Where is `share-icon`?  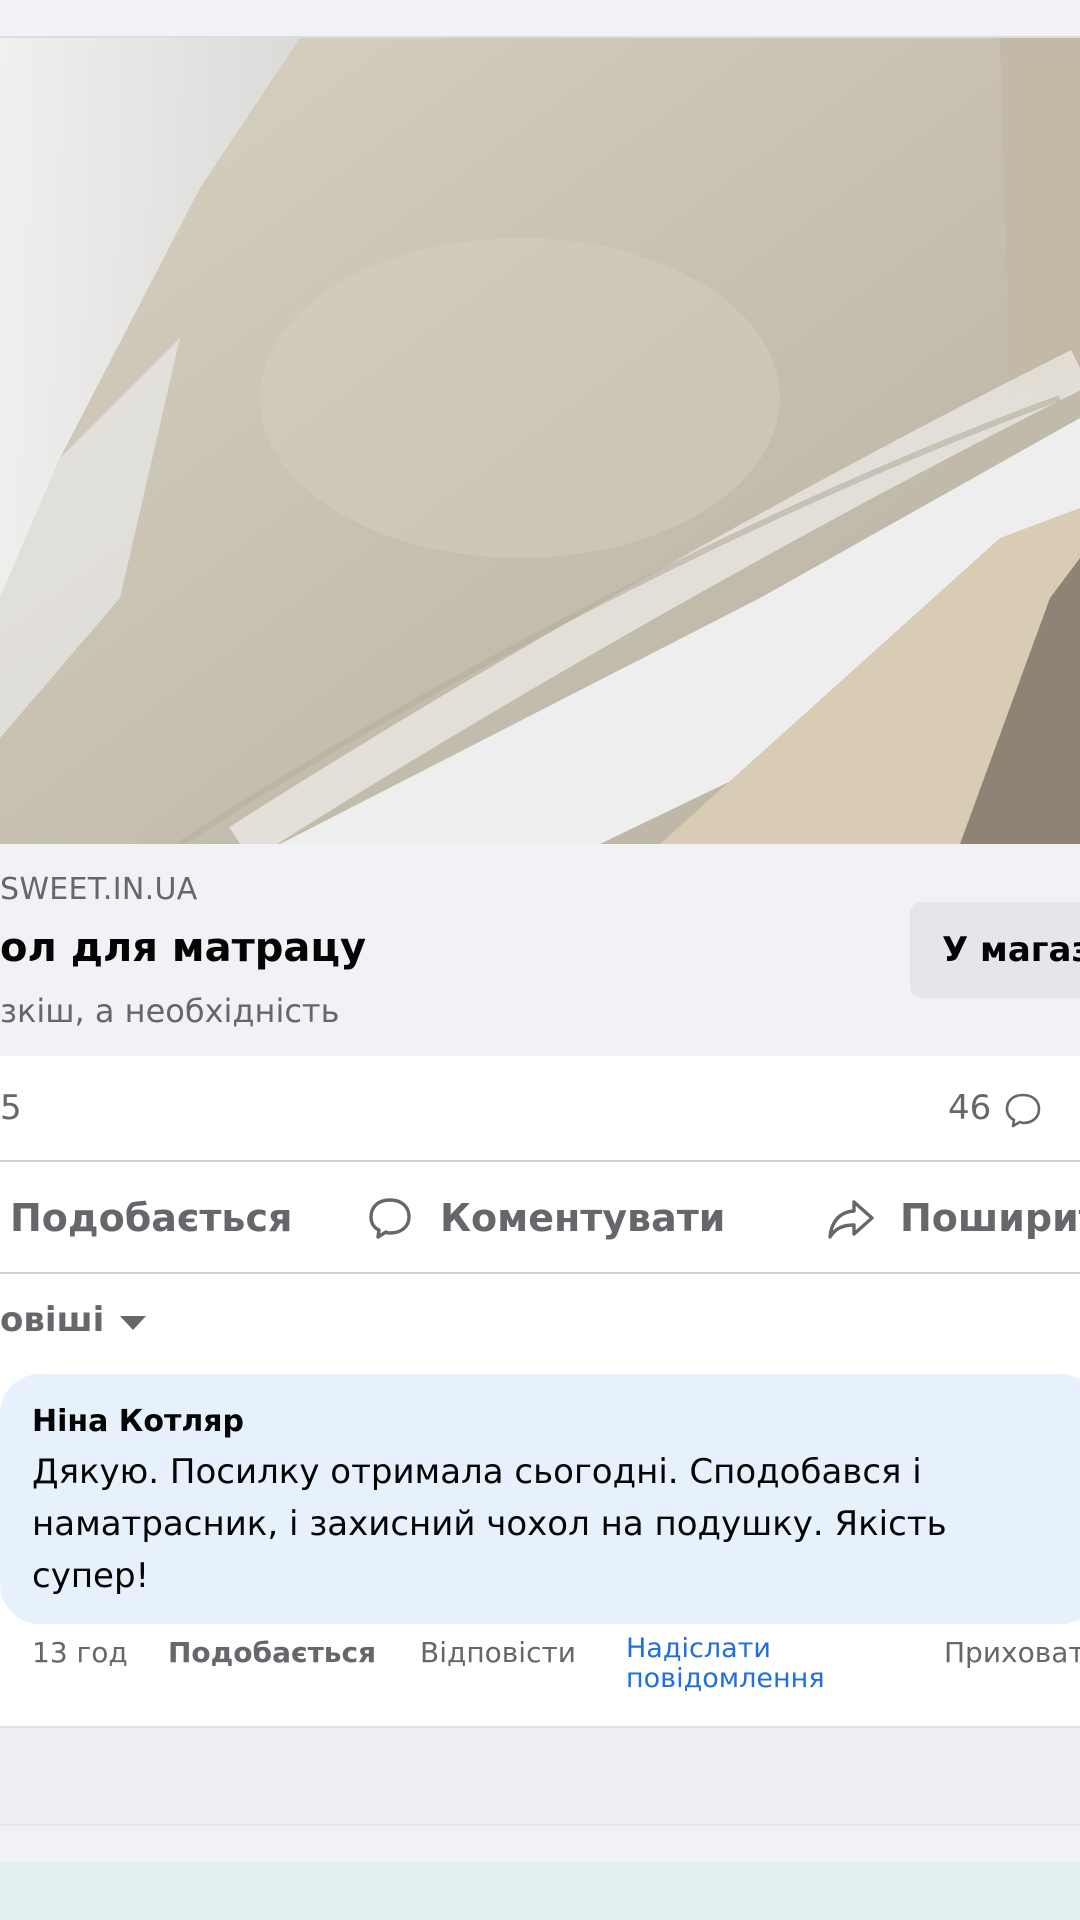
share-icon is located at coordinates (851, 1220).